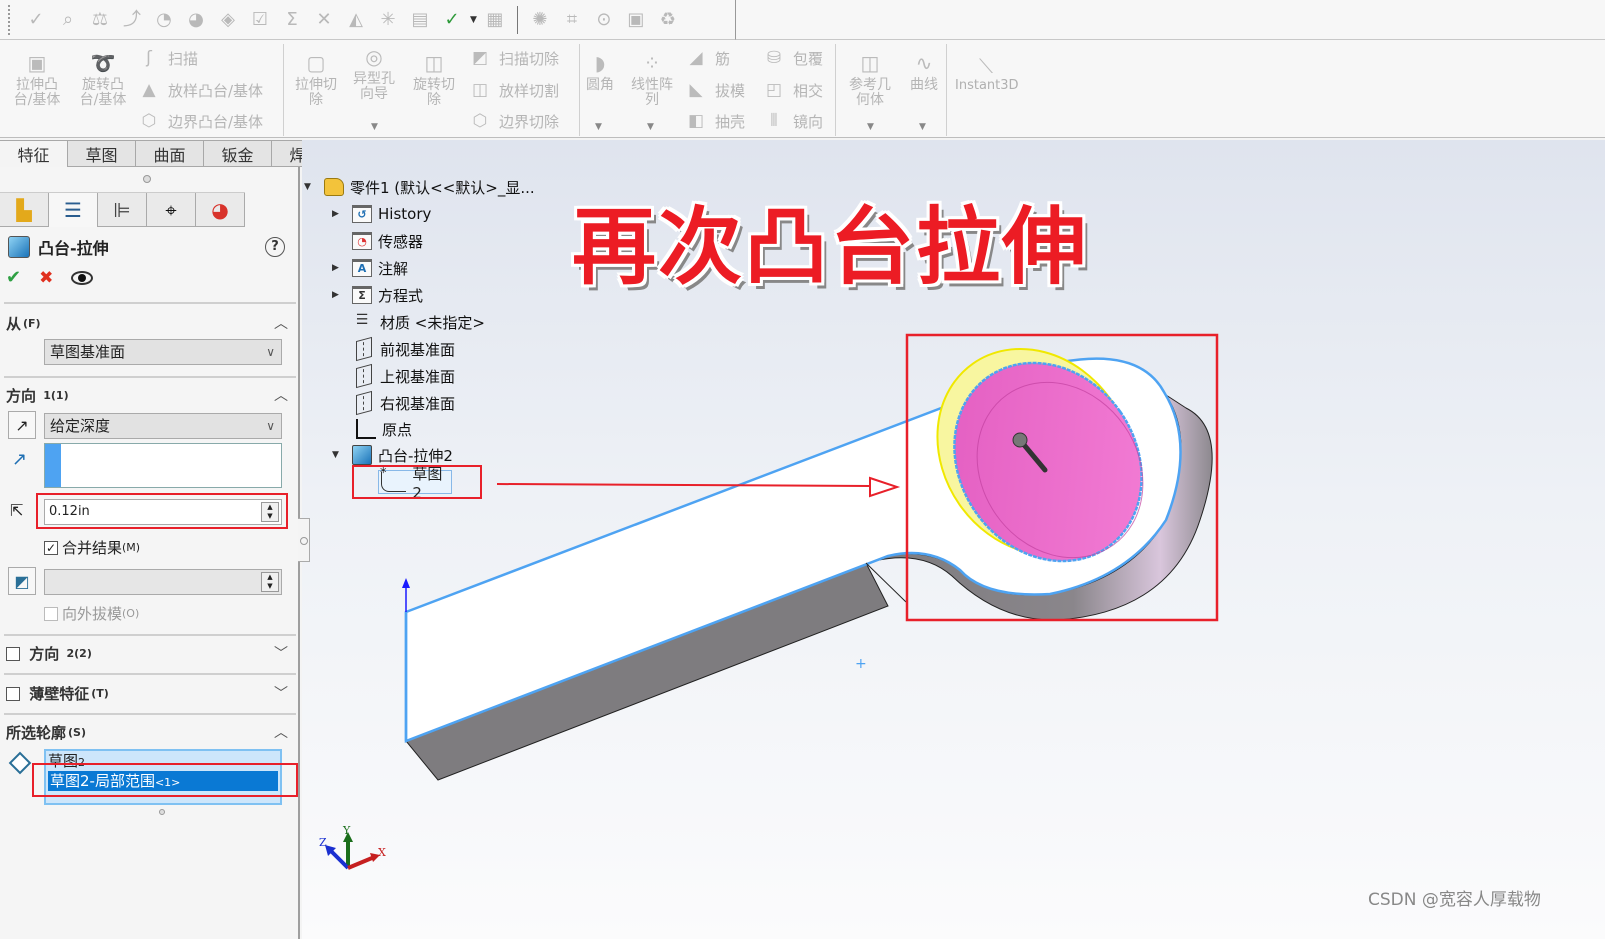 The height and width of the screenshot is (939, 1605). Describe the element at coordinates (51, 547) in the screenshot. I see `checkbox-checked: ✓` at that location.